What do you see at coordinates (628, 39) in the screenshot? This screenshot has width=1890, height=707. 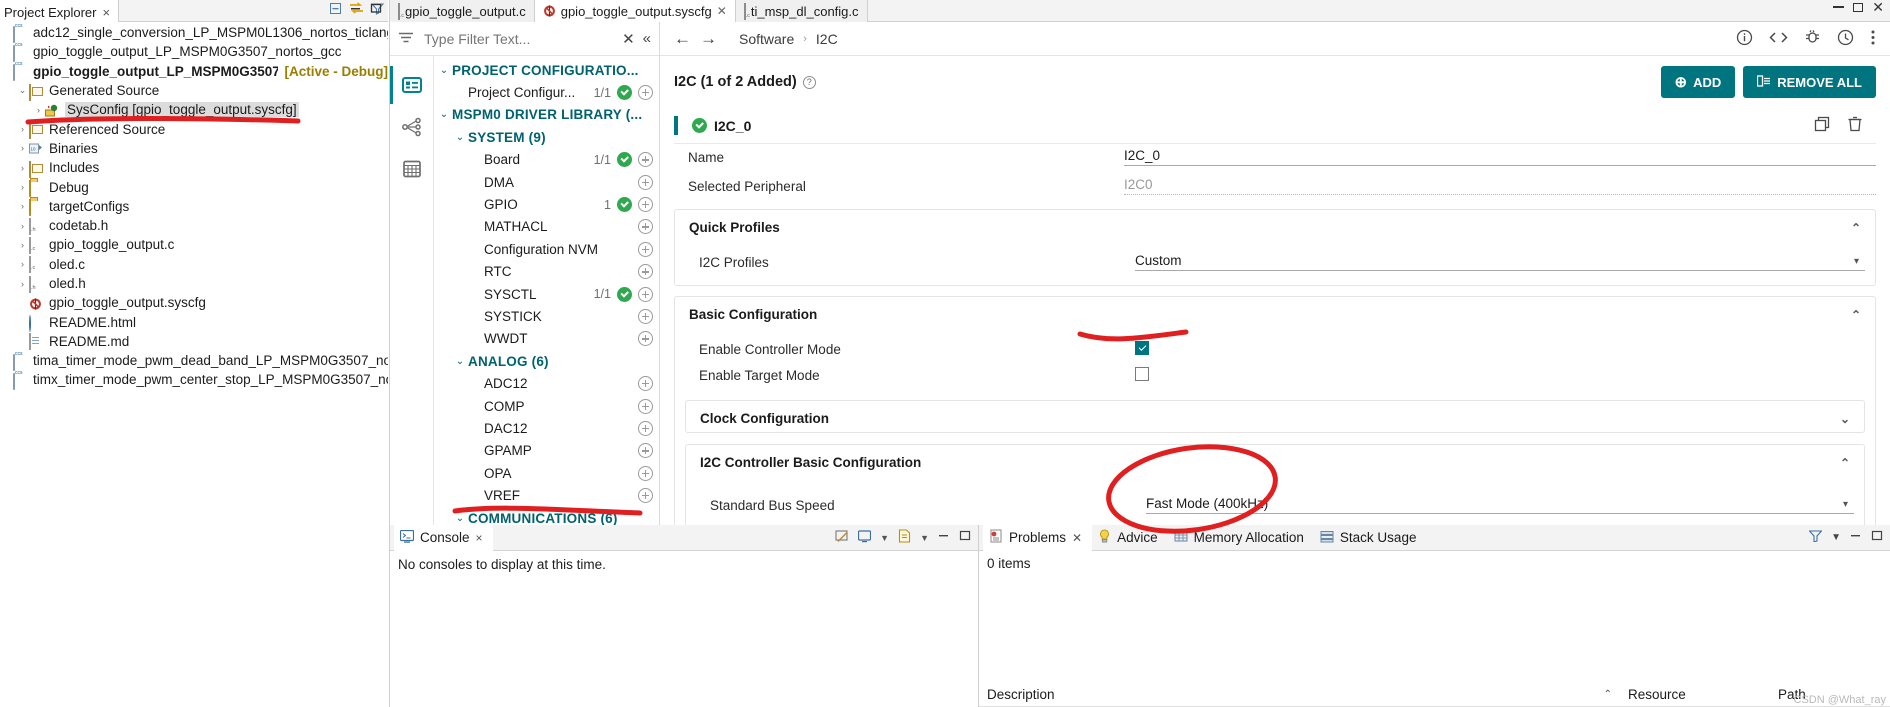 I see `clear-filter-icon: ✕` at bounding box center [628, 39].